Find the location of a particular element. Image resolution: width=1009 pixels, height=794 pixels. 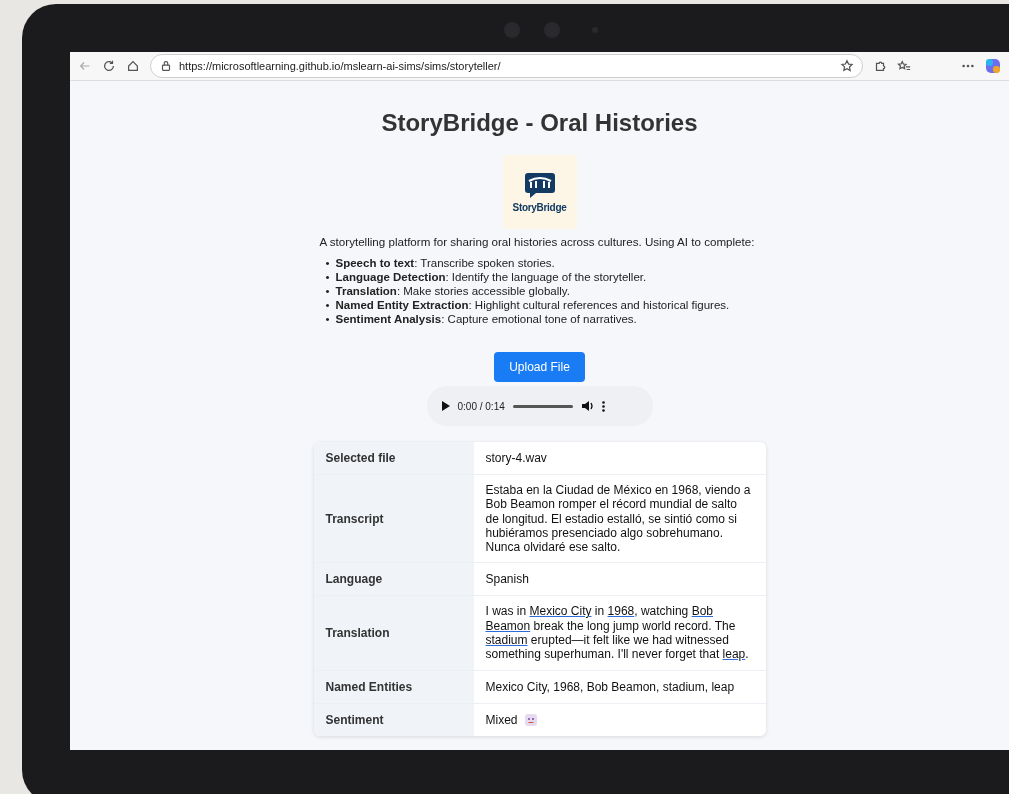

home-icon is located at coordinates (133, 66).